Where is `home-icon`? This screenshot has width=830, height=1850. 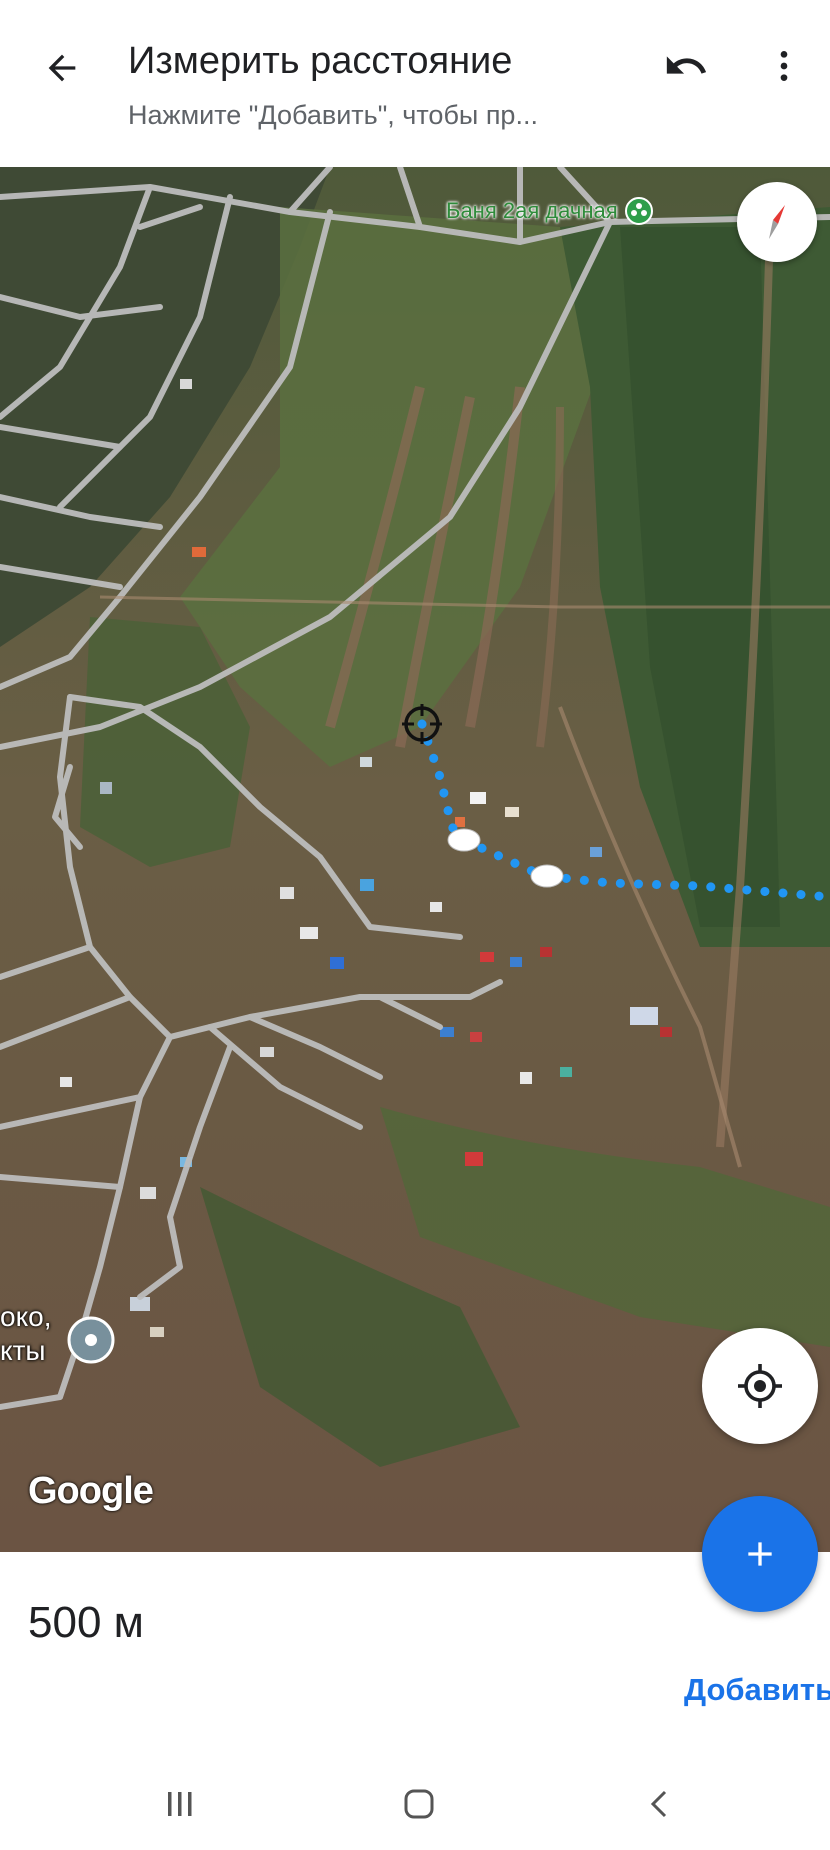 home-icon is located at coordinates (419, 1804).